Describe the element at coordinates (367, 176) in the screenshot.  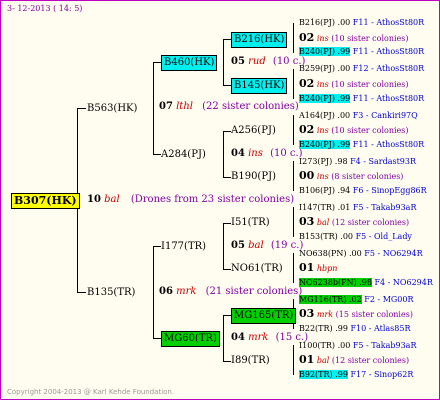
I see `gen4-3-note: (8 sister colonies)` at that location.